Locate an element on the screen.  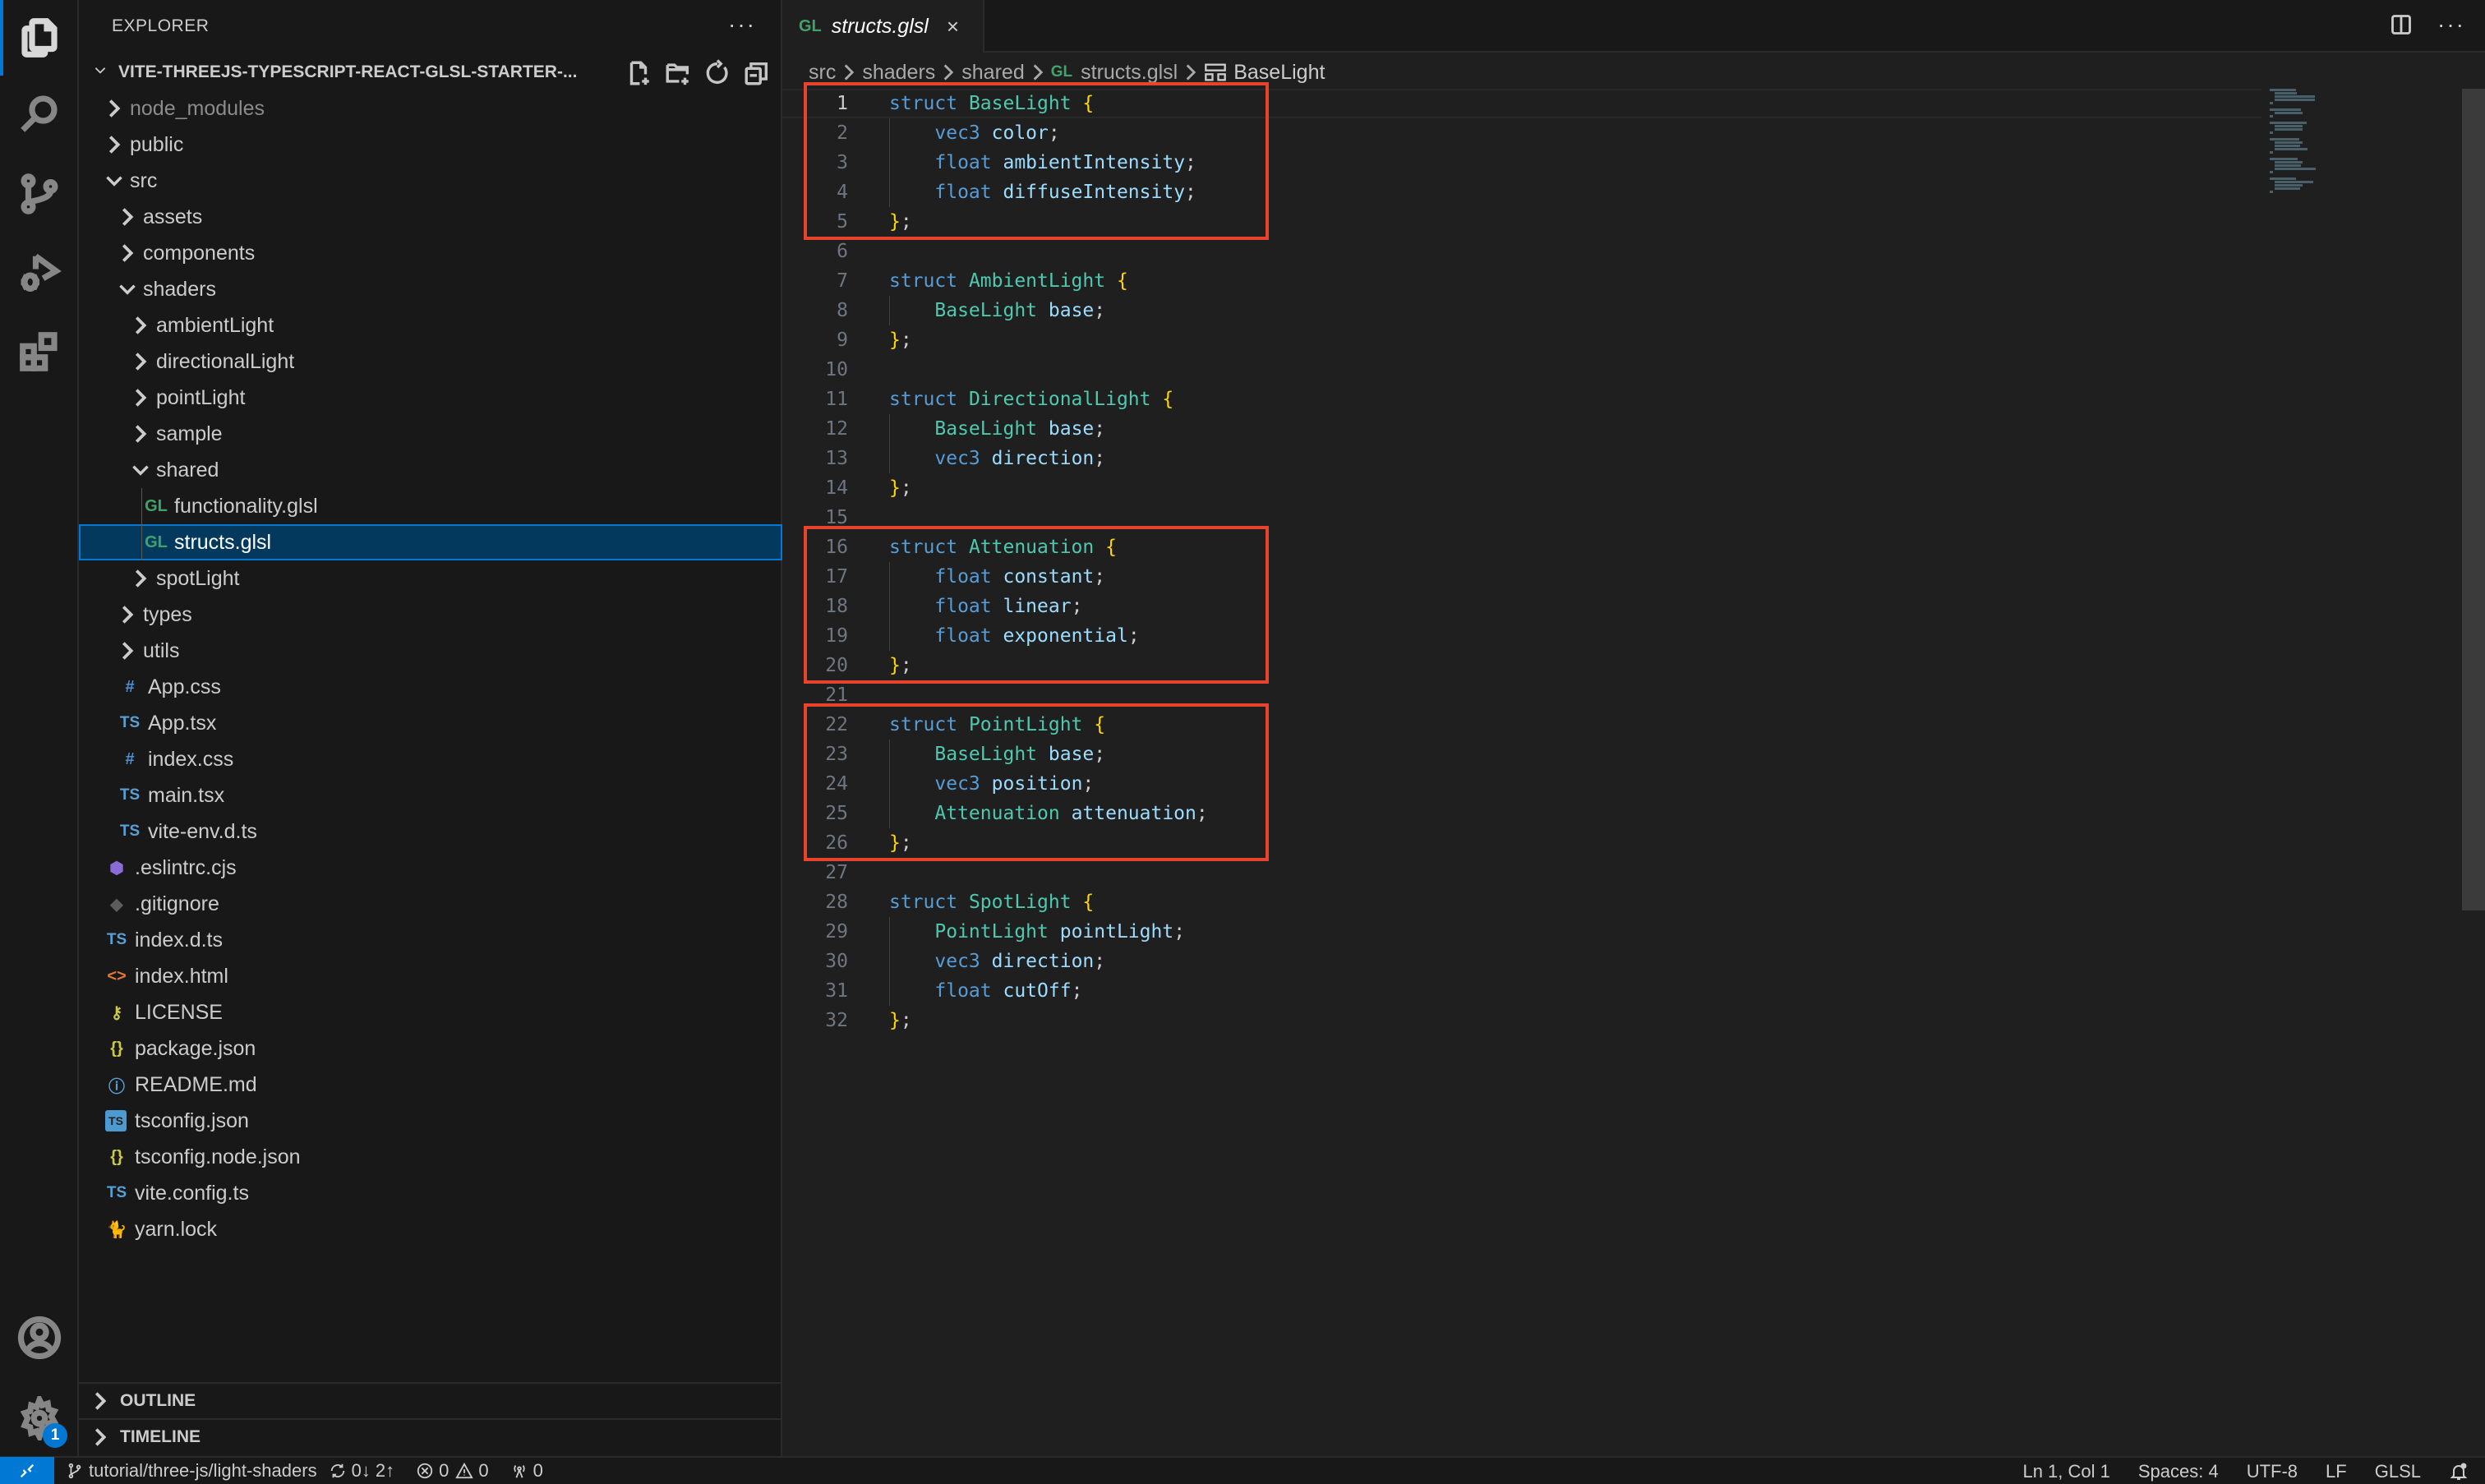
tree-file: TS main.tsx is located at coordinates (430, 795).